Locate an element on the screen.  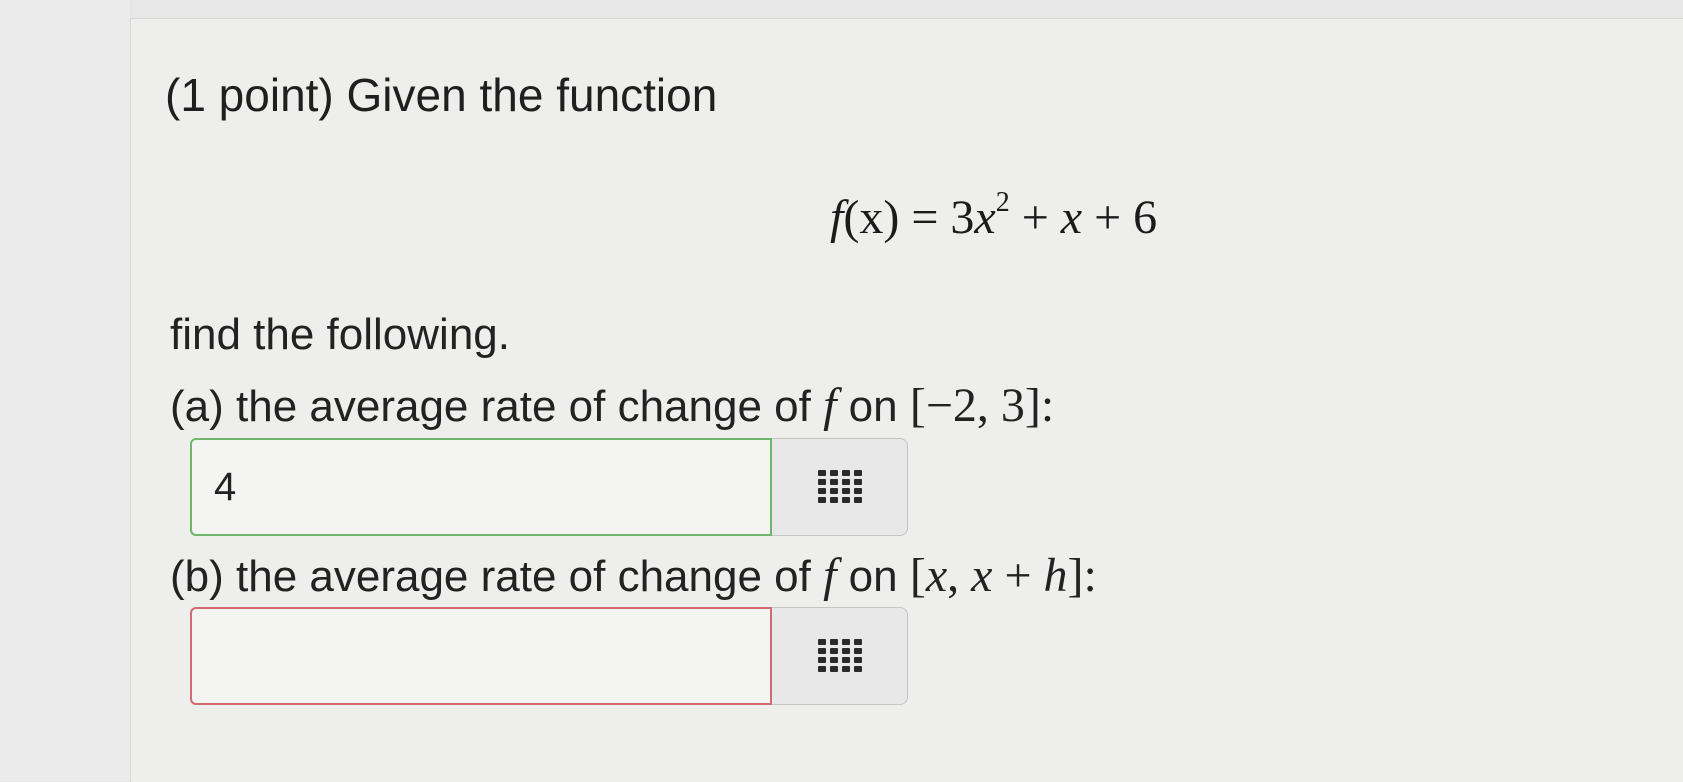
part-a-matrix-button is located at coordinates (840, 487).